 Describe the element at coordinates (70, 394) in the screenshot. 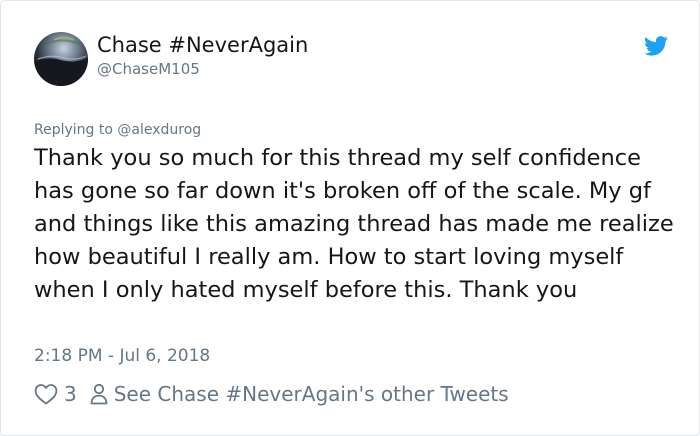

I see `like-count: 3` at that location.